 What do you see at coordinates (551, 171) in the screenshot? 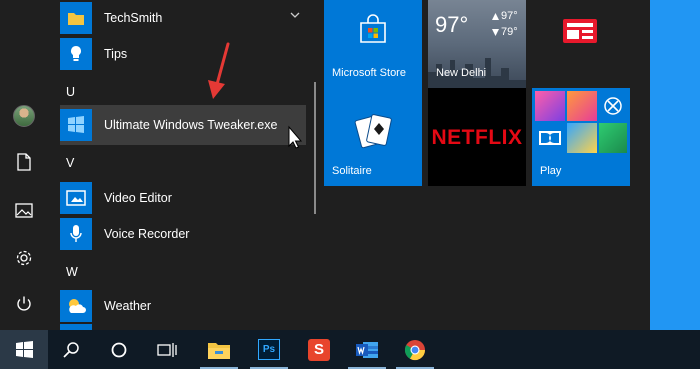
I see `tile-label: Play` at bounding box center [551, 171].